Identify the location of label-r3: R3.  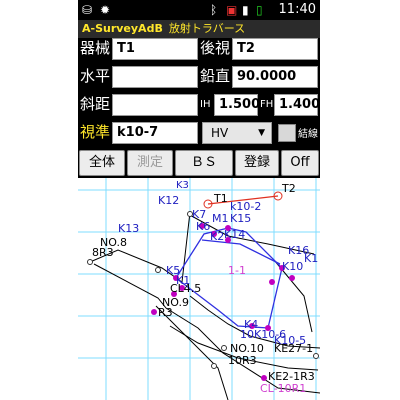
(165, 312).